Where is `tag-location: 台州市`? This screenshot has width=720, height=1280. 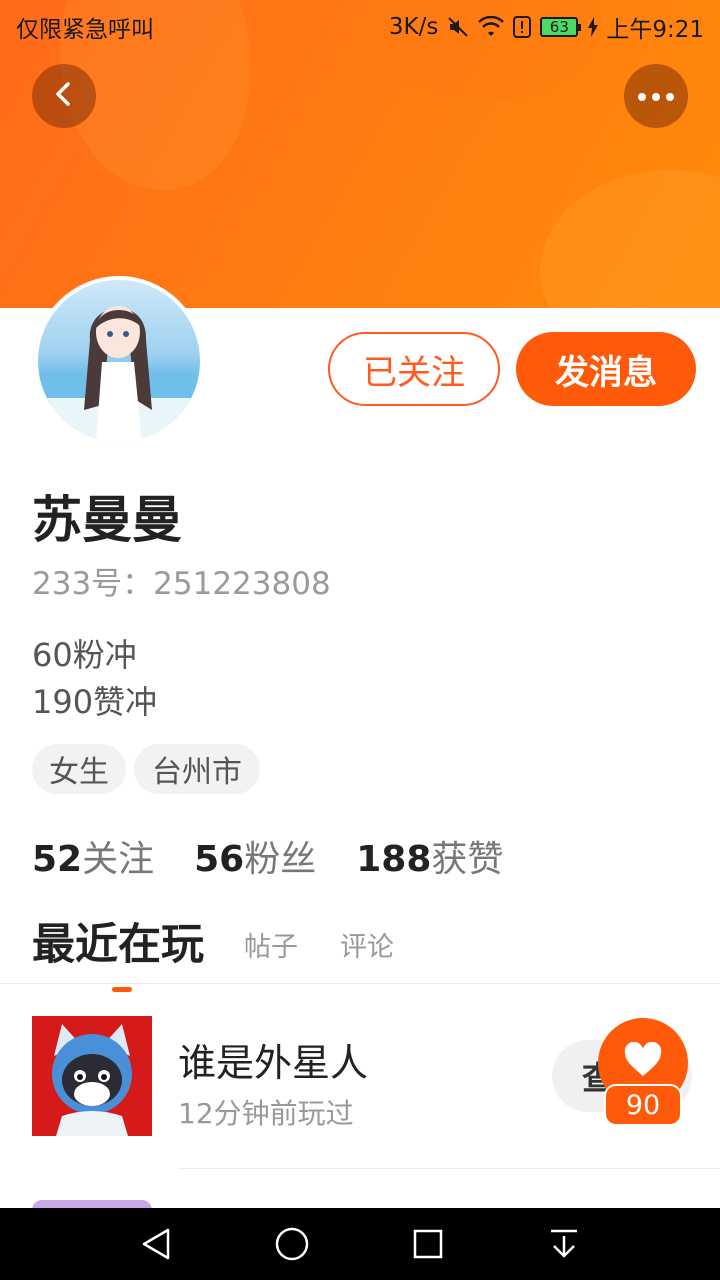
tag-location: 台州市 is located at coordinates (197, 769).